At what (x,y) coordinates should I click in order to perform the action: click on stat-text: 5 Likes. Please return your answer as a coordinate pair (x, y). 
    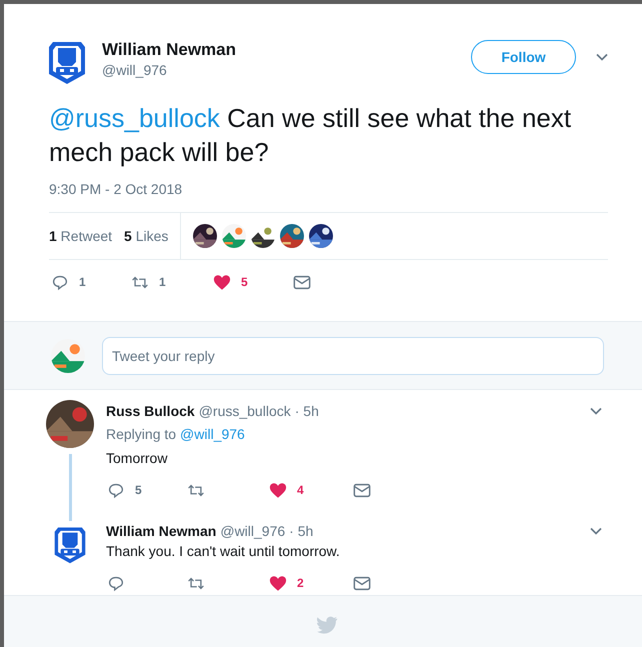
    Looking at the image, I should click on (146, 236).